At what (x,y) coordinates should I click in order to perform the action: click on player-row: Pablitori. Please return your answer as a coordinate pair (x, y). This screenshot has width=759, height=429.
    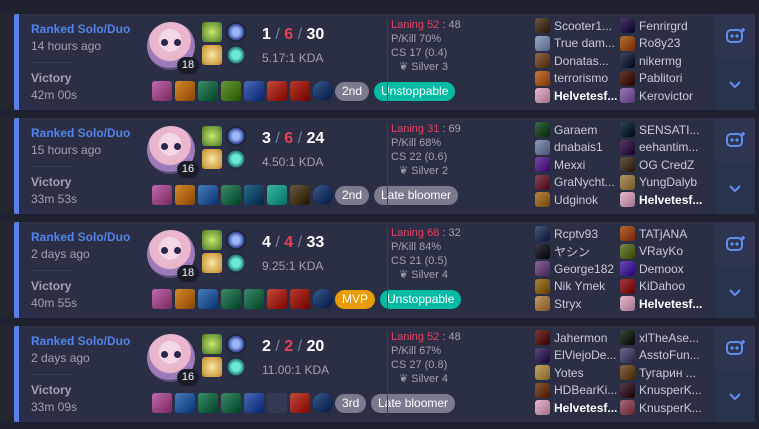
    Looking at the image, I should click on (665, 79).